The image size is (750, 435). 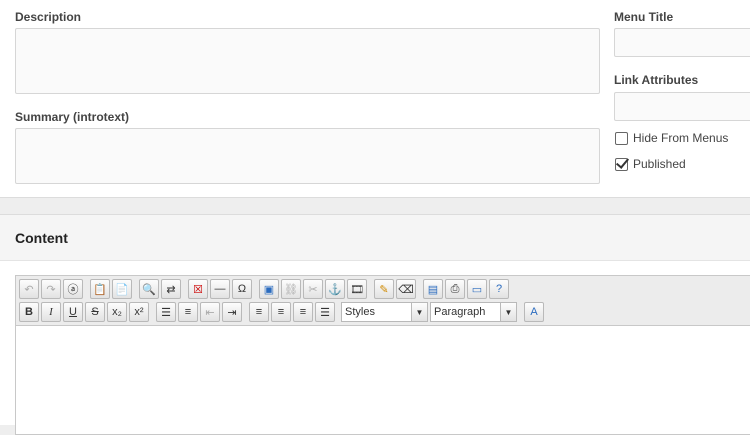 What do you see at coordinates (360, 312) in the screenshot?
I see `styles-select-value: Styles` at bounding box center [360, 312].